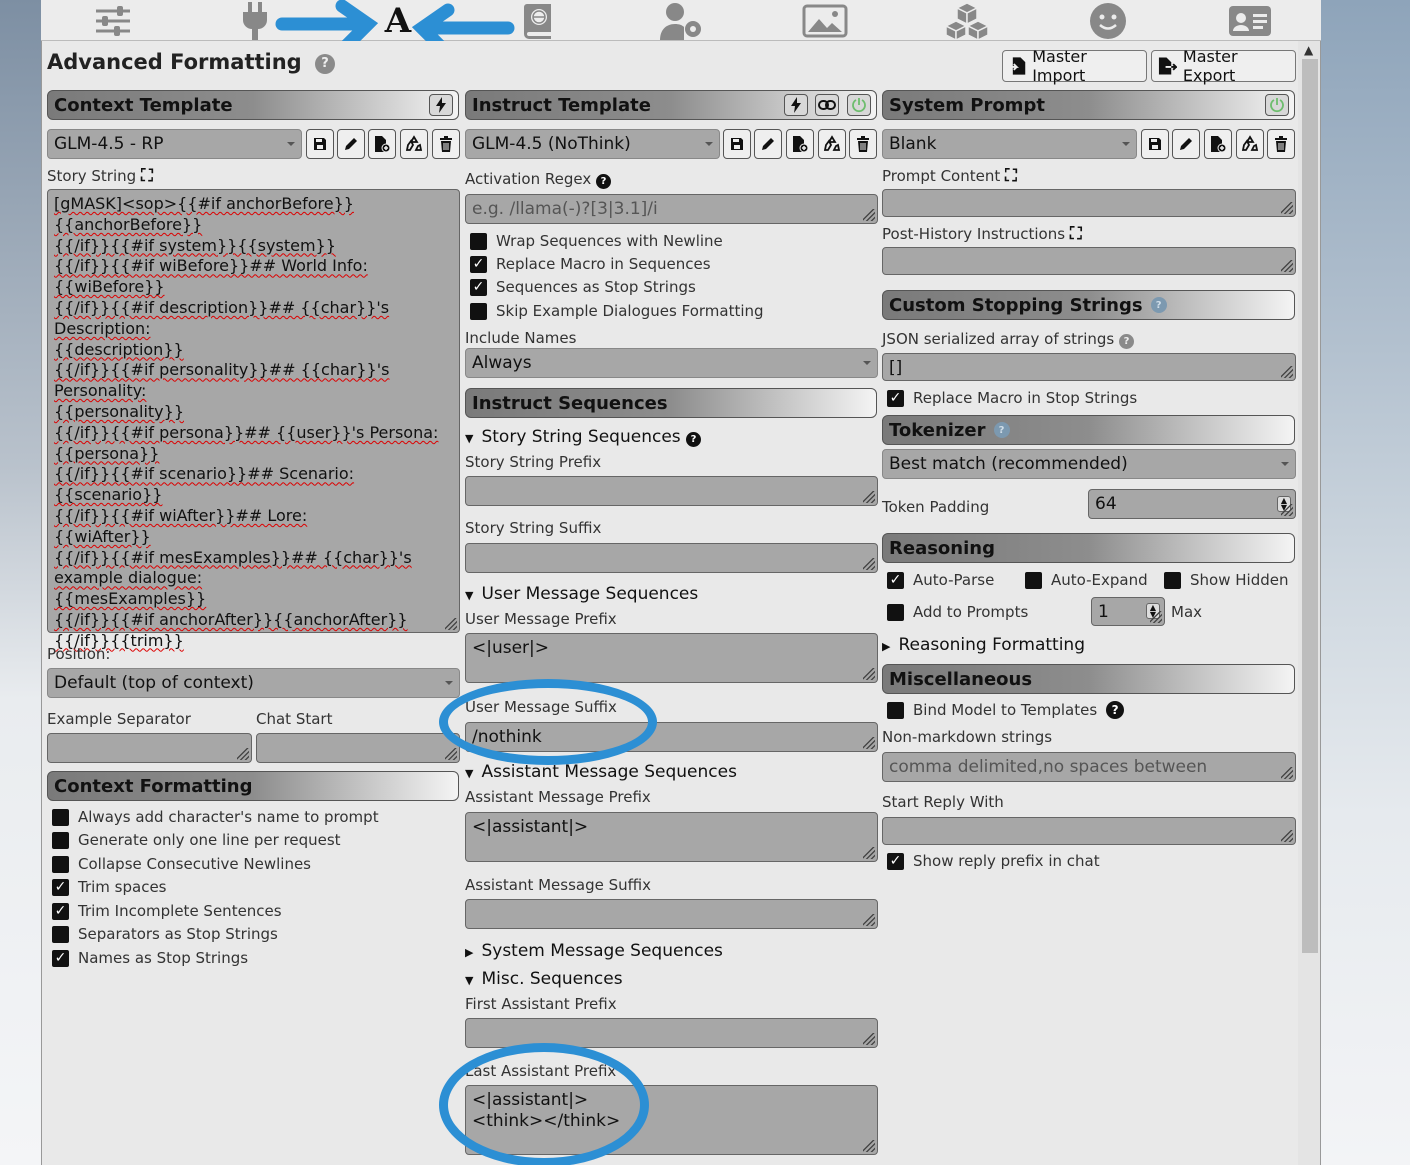  I want to click on position-select: Default (top of context), so click(253, 683).